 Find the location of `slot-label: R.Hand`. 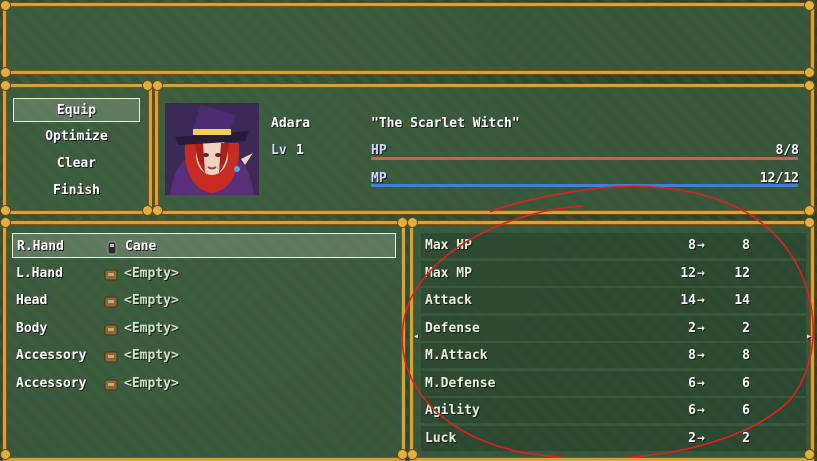

slot-label: R.Hand is located at coordinates (40, 246).